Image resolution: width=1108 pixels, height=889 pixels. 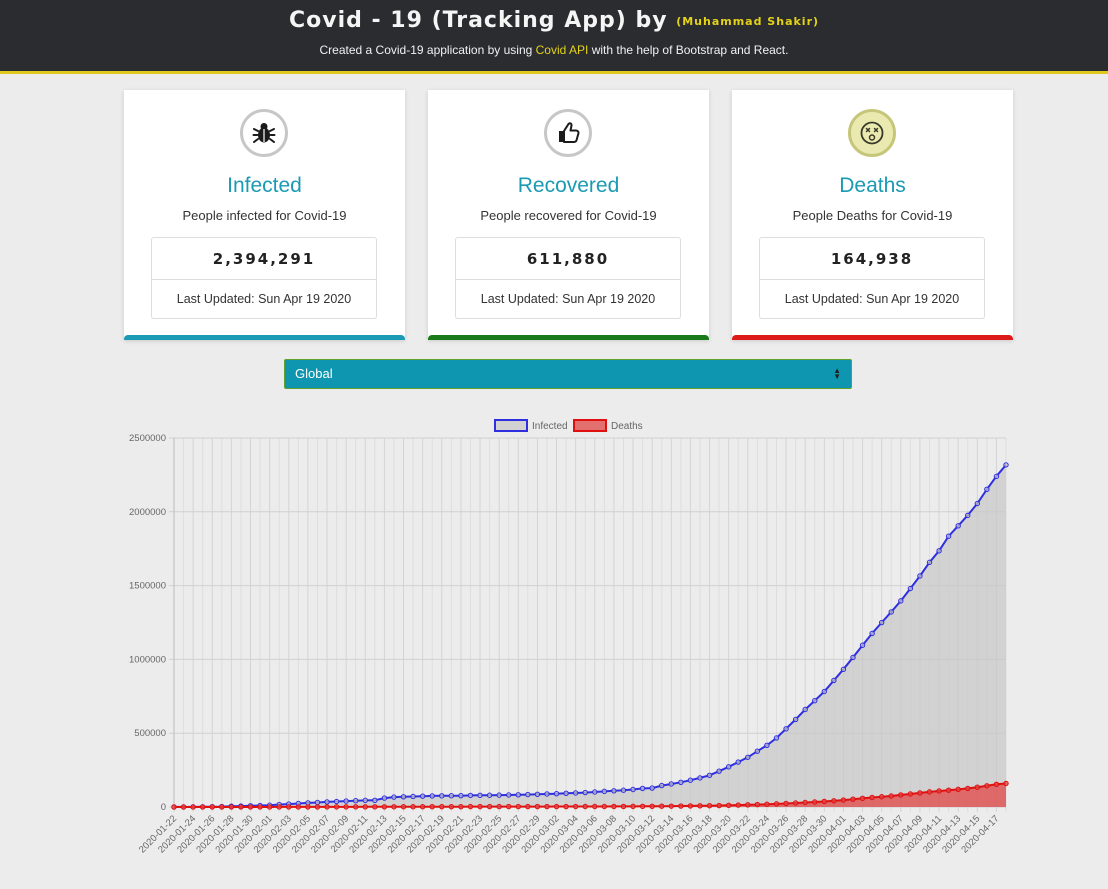 I want to click on y-tick-label: 500000, so click(x=150, y=733).